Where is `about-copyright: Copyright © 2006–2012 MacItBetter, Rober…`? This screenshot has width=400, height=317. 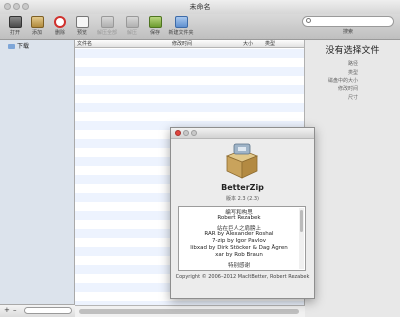 about-copyright: Copyright © 2006–2012 MacItBetter, Rober… is located at coordinates (242, 277).